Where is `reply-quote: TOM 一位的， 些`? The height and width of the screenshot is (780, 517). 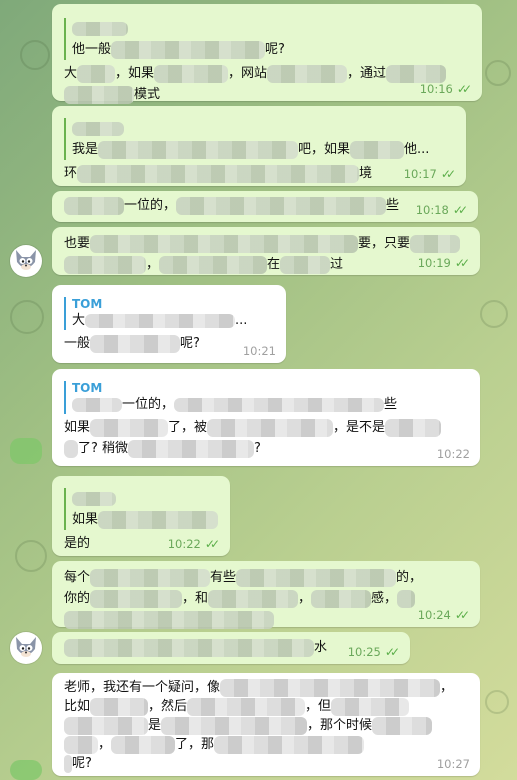 reply-quote: TOM 一位的， 些 is located at coordinates (267, 397).